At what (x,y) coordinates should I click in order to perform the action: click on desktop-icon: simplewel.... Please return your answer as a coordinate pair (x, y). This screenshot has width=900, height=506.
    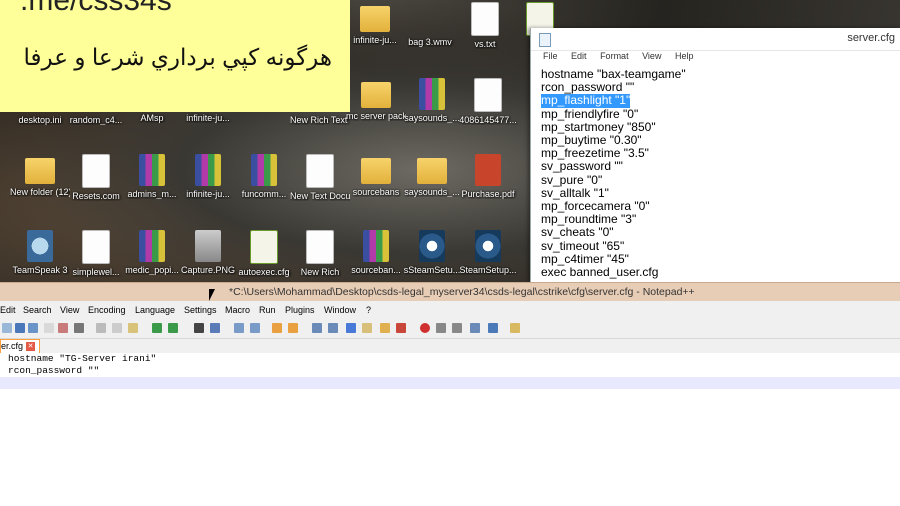
    Looking at the image, I should click on (96, 256).